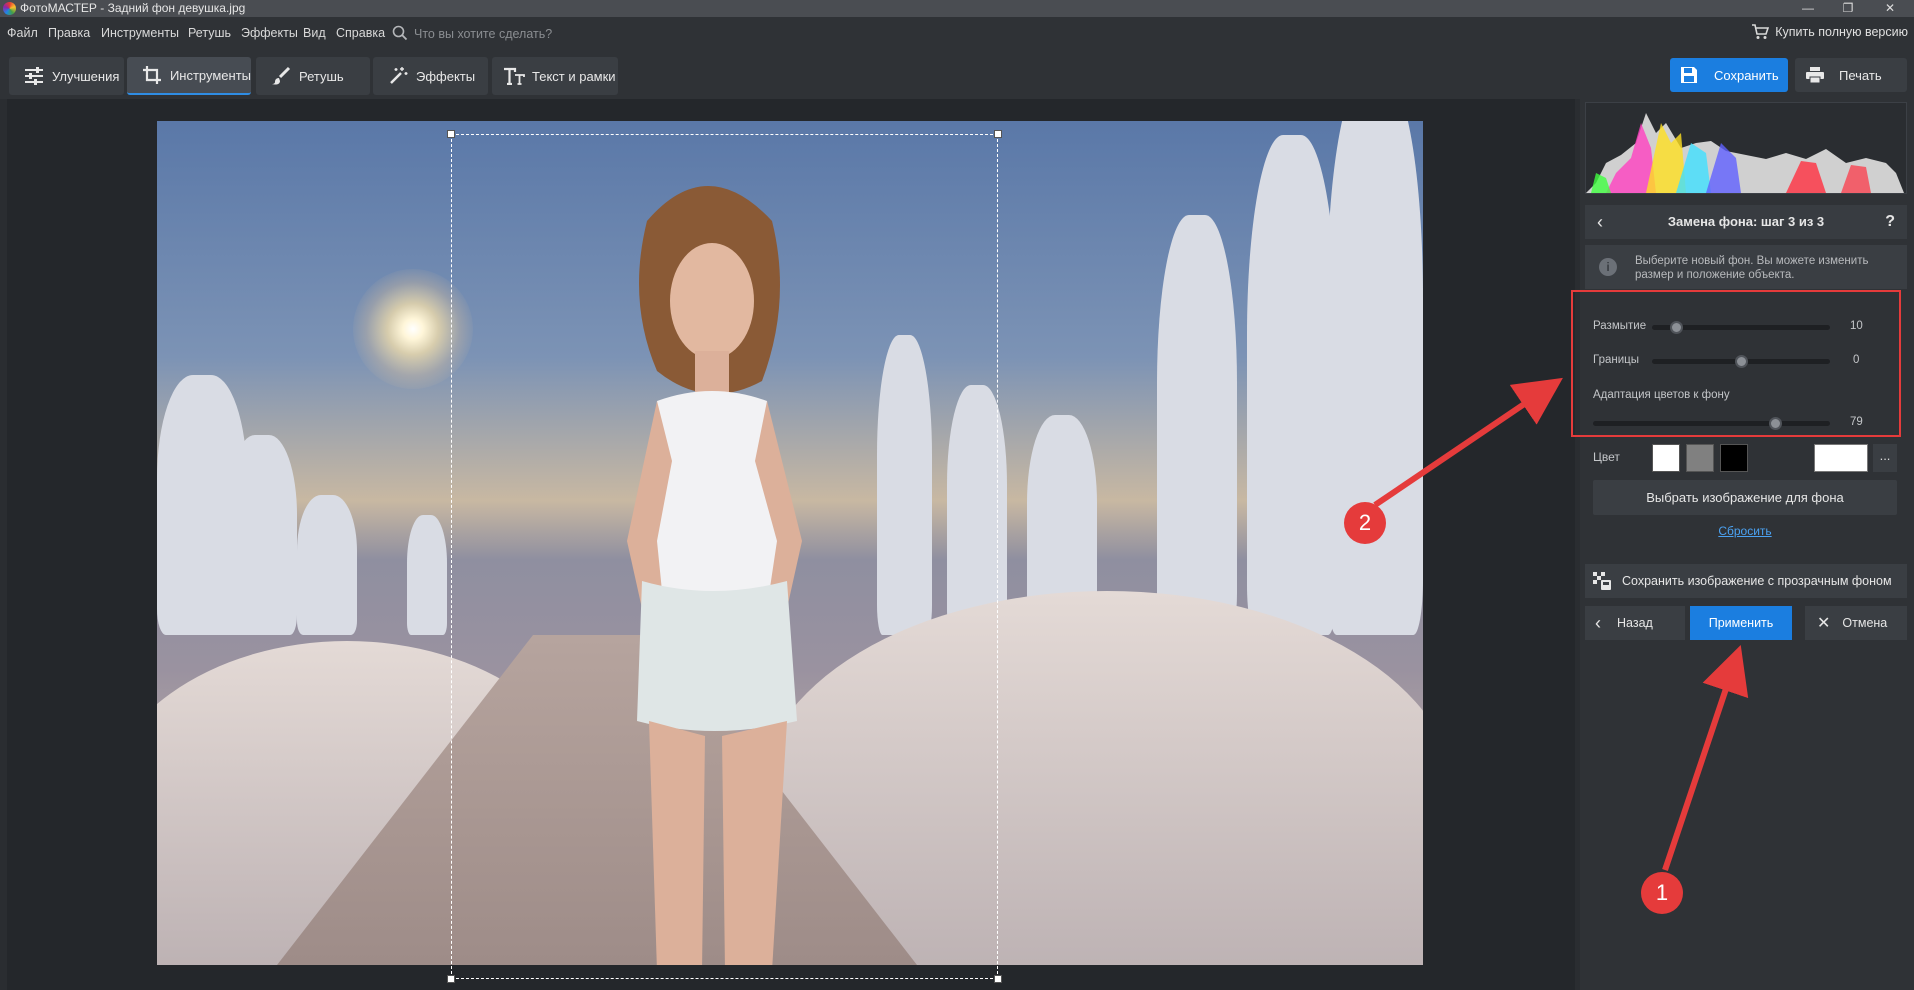 This screenshot has width=1914, height=990. Describe the element at coordinates (86, 76) in the screenshot. I see `tab-improvements-label: Улучшения` at that location.